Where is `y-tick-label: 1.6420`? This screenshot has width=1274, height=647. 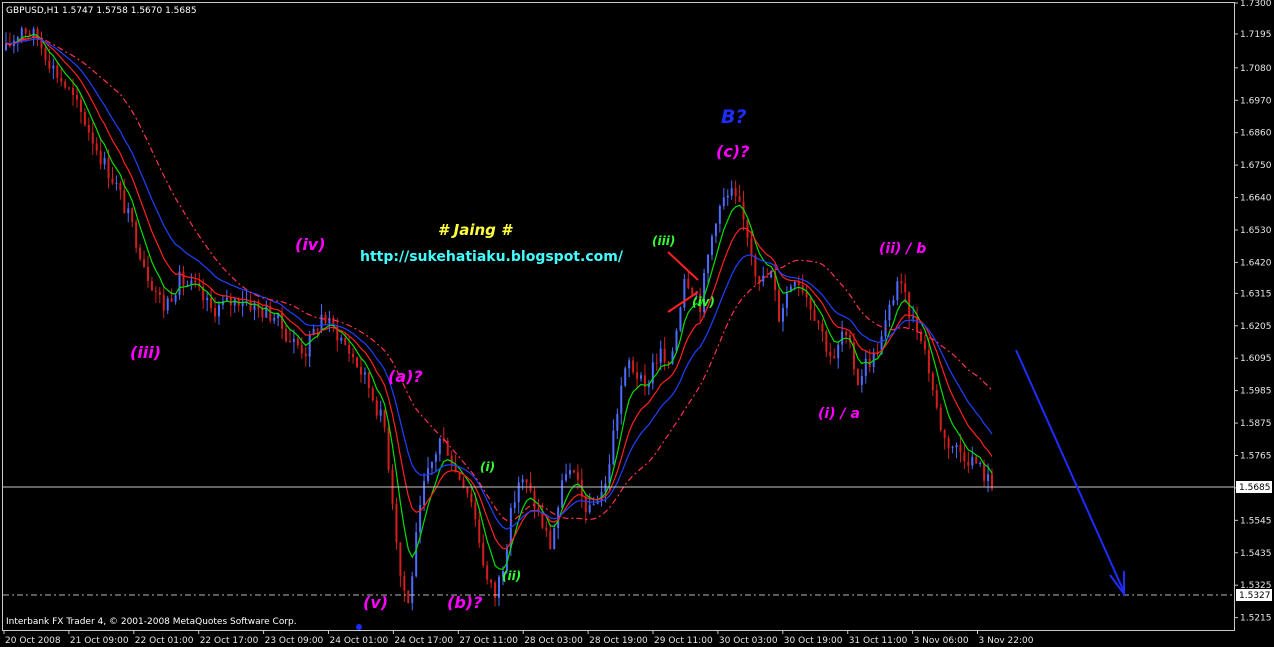
y-tick-label: 1.6420 is located at coordinates (1256, 263).